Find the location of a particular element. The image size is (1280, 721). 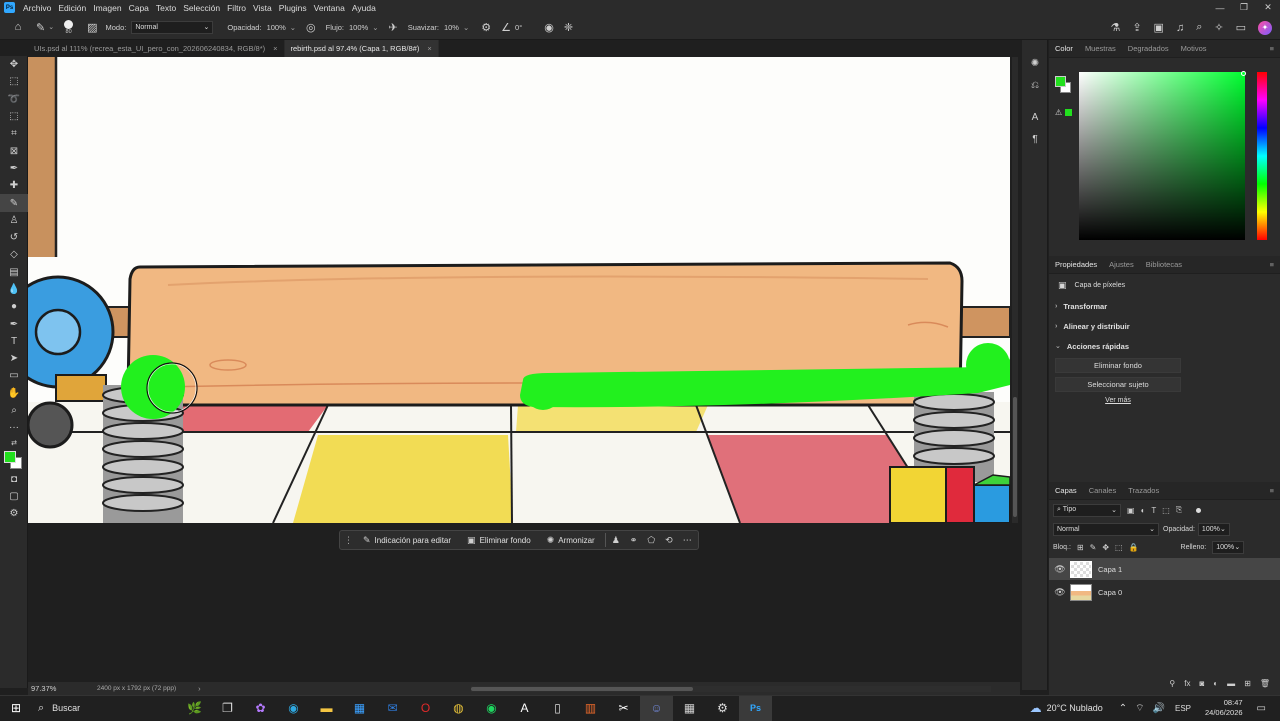

weather-widget: ☁ 20°C Nublado is located at coordinates (1066, 708).